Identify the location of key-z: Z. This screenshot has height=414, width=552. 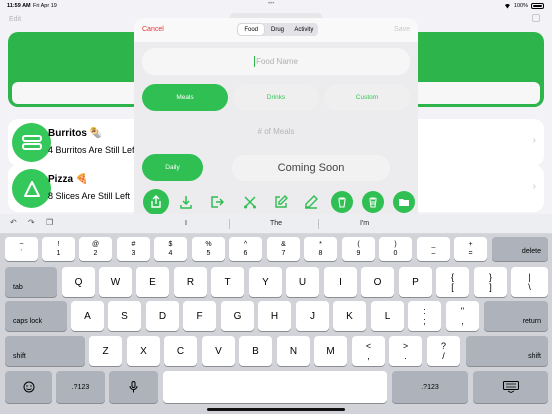
(105, 351).